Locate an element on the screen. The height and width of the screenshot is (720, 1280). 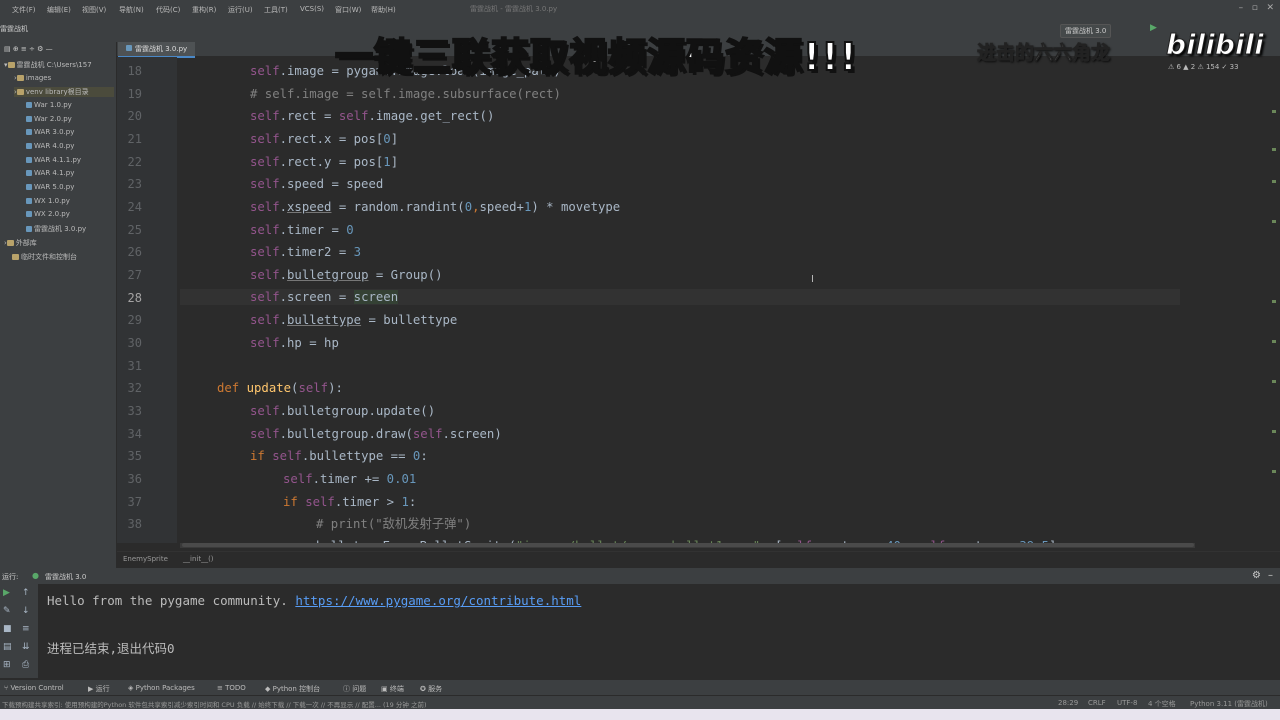
tree-item: WAR 4.1.py is located at coordinates (50, 173).